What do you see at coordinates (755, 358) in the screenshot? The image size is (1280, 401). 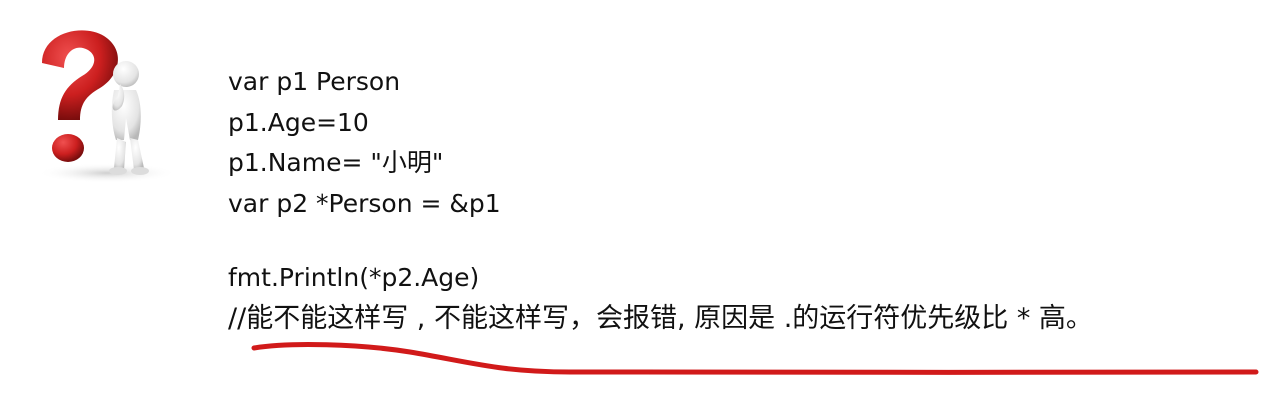 I see `red-underline-annotation` at bounding box center [755, 358].